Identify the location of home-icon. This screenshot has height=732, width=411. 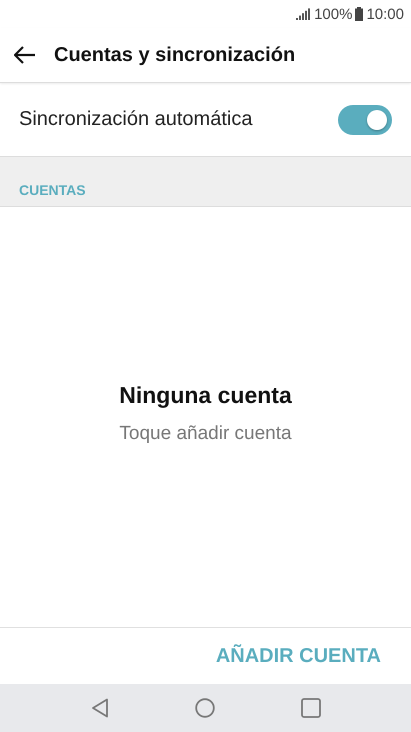
(204, 708).